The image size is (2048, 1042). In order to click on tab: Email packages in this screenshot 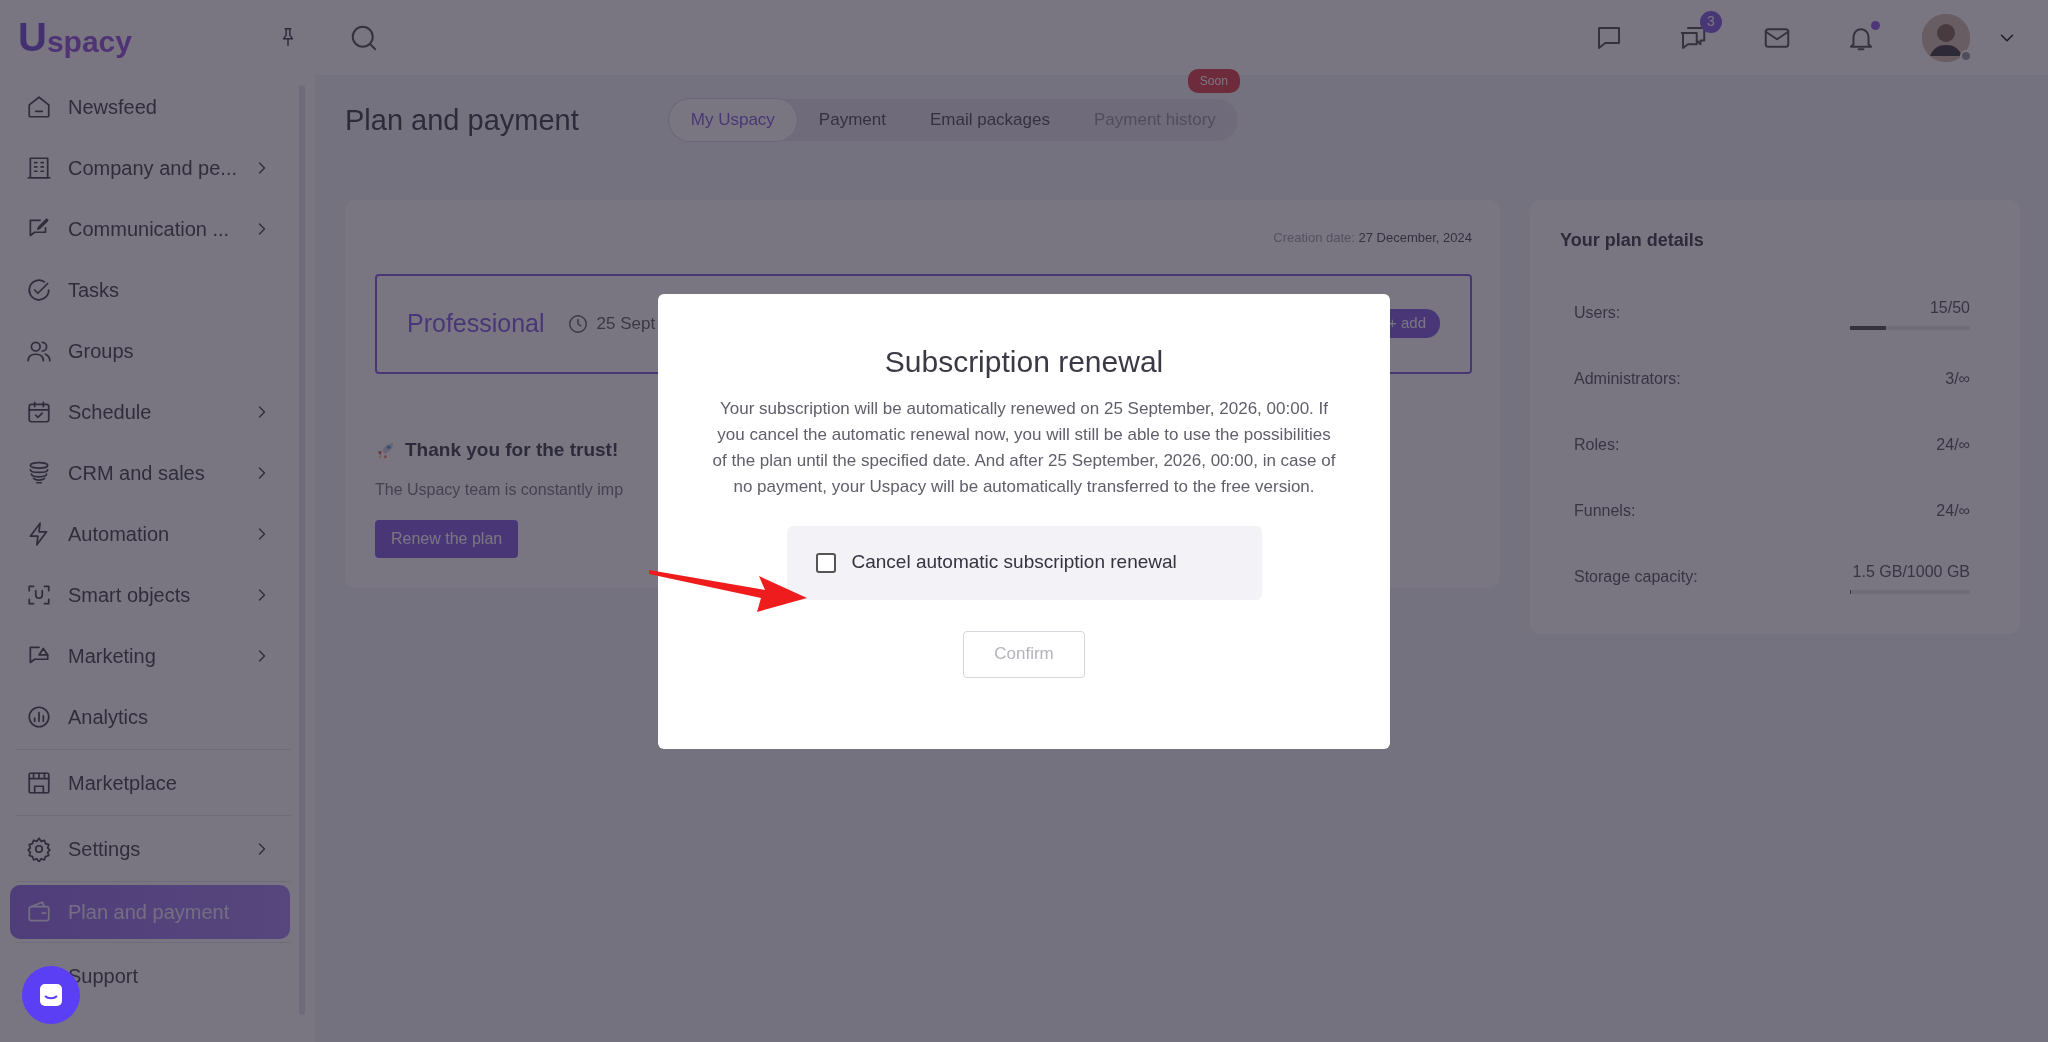, I will do `click(989, 120)`.